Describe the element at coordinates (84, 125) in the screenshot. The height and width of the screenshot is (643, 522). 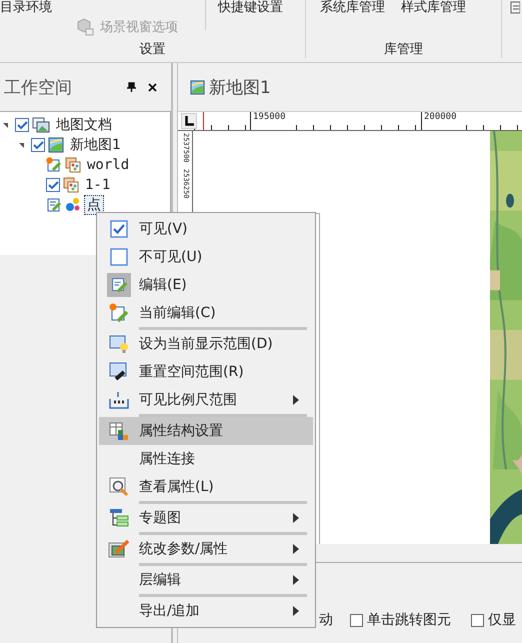
I see `tree-item: 地图文档` at that location.